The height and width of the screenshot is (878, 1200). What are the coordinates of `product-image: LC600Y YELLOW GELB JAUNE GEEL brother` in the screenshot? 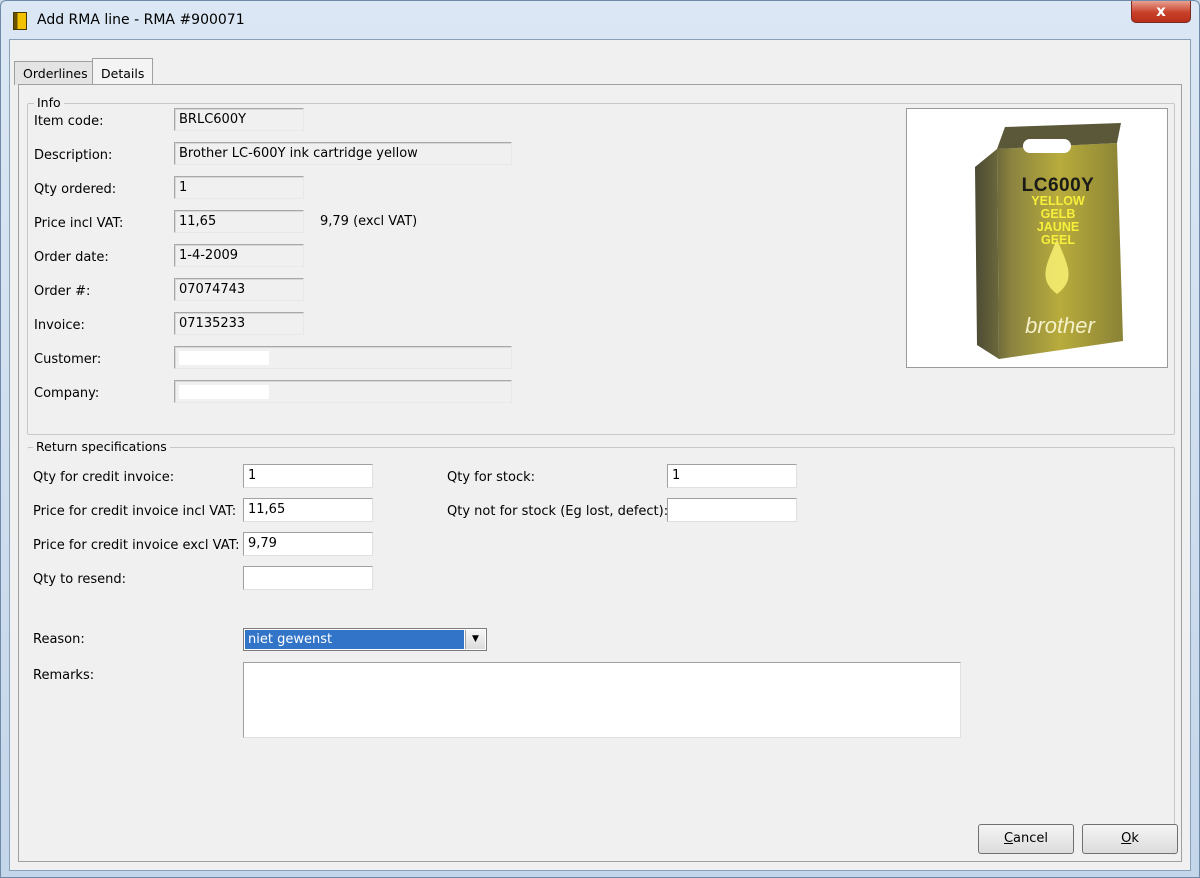 It's located at (1037, 238).